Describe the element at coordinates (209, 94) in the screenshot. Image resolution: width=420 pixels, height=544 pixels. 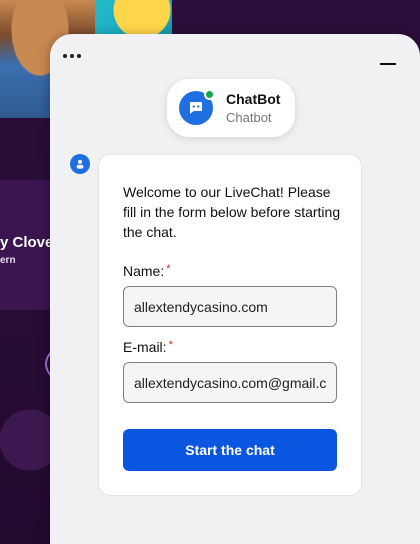
I see `online-status-dot` at that location.